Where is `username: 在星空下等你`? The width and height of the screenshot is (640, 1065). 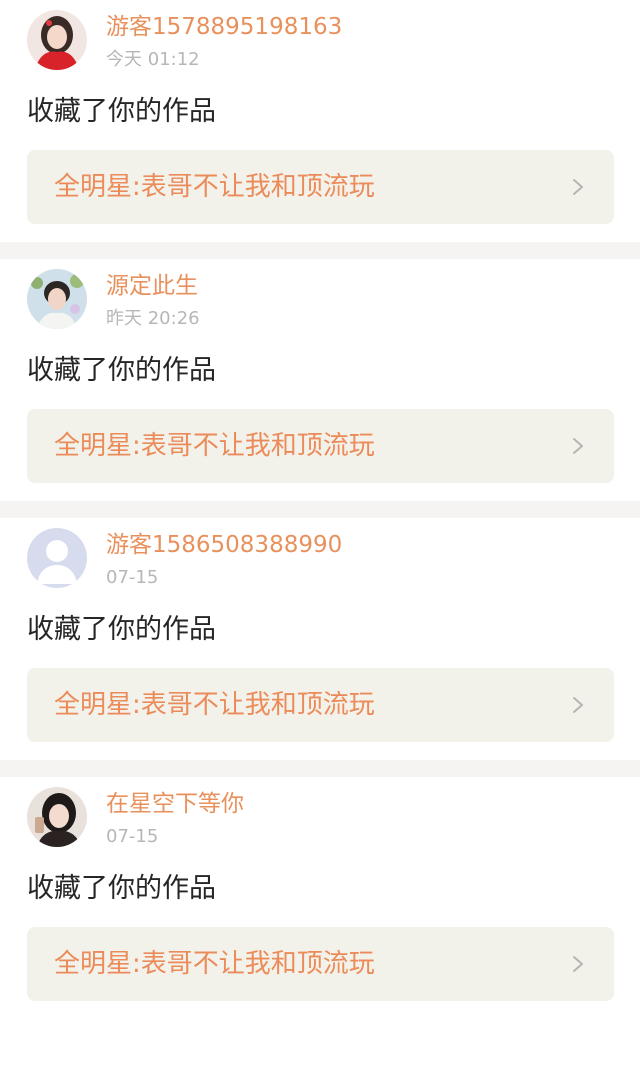 username: 在星空下等你 is located at coordinates (175, 804).